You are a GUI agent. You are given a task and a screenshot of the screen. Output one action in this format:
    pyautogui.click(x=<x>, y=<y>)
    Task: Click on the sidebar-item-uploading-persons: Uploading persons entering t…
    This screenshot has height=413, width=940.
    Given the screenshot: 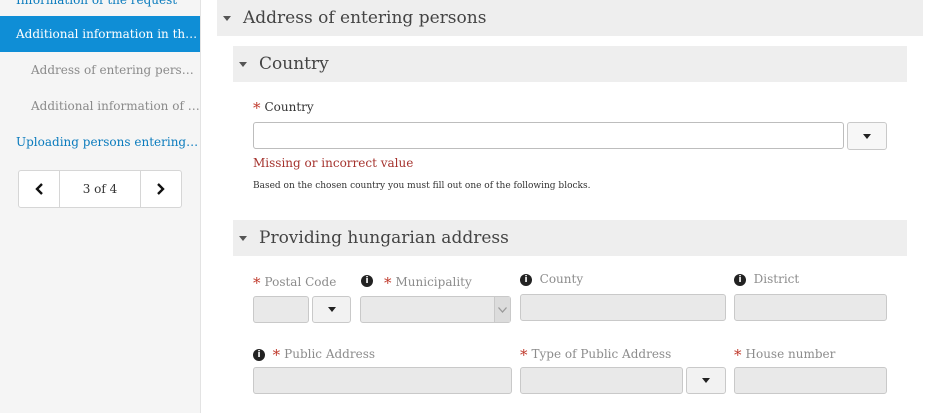 What is the action you would take?
    pyautogui.click(x=100, y=142)
    